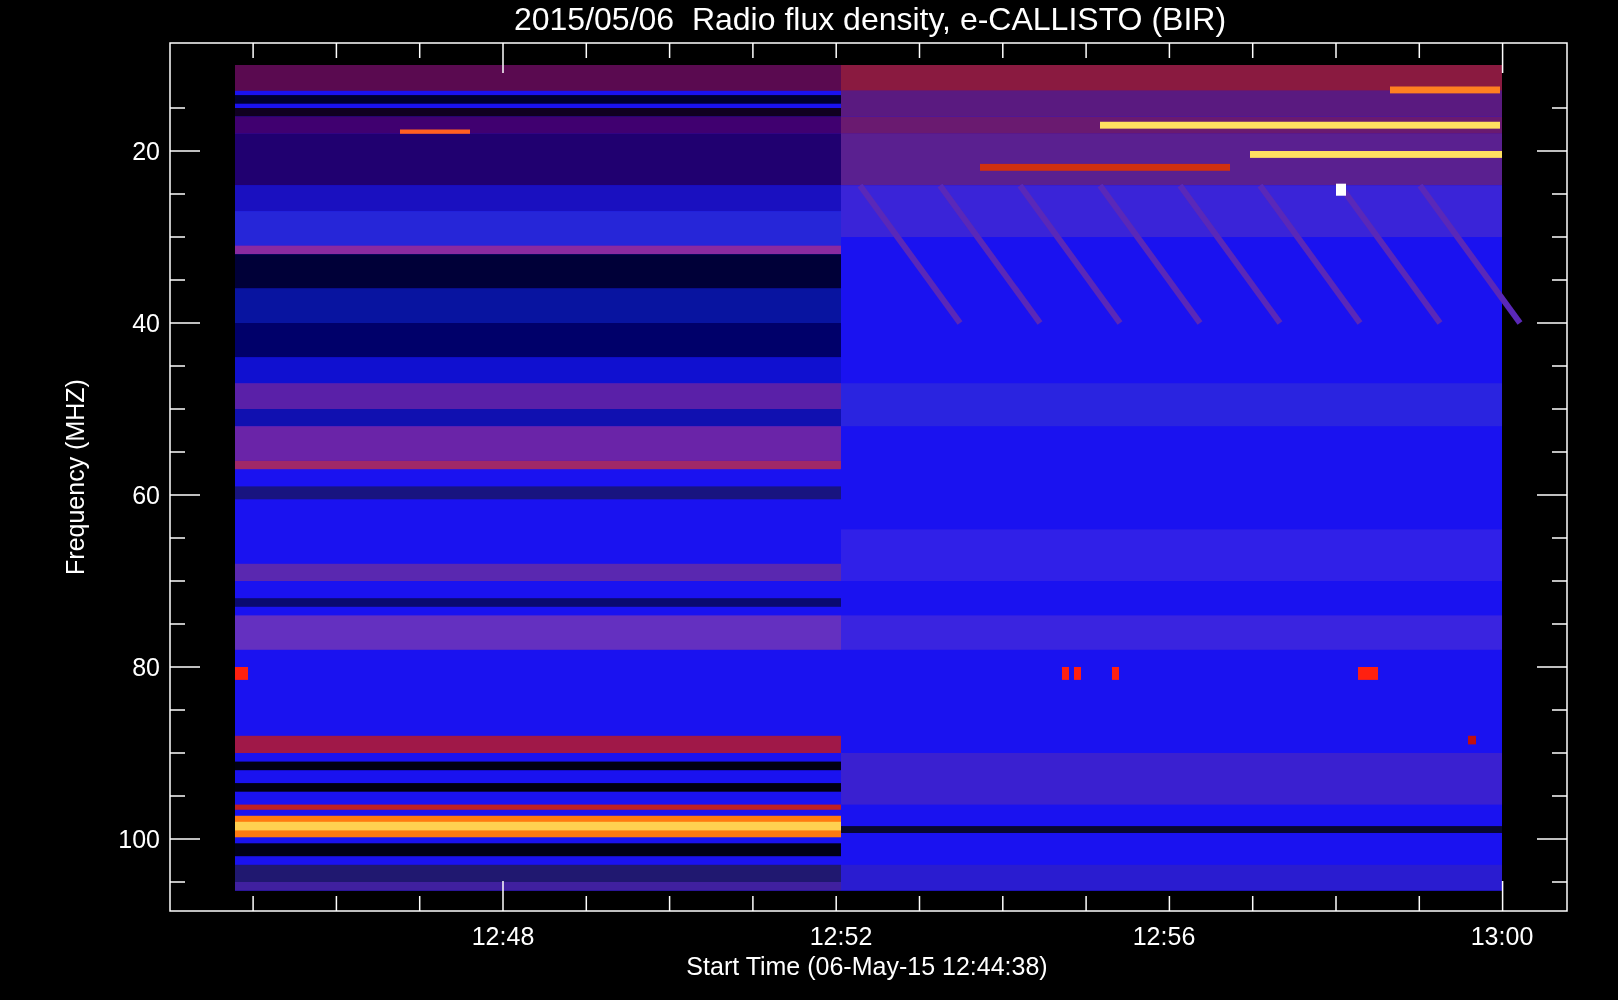  I want to click on chart-title: 2015/05/06 Radio flux density, e-CALLISTO (BIR), so click(870, 19).